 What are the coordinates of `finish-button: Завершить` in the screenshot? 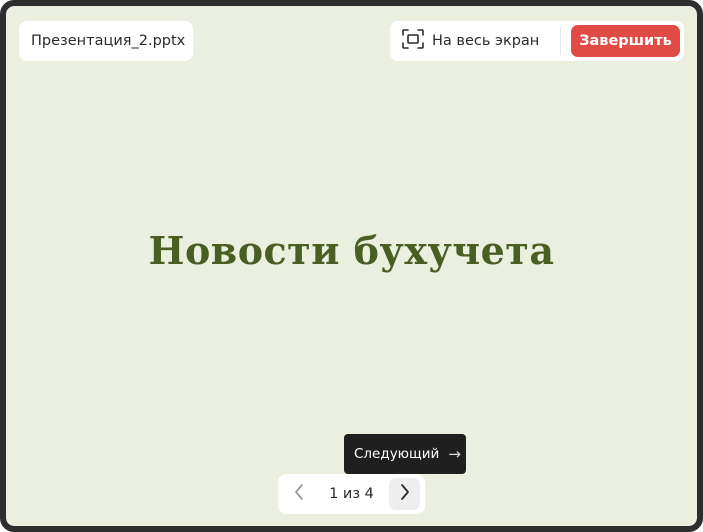 It's located at (625, 41).